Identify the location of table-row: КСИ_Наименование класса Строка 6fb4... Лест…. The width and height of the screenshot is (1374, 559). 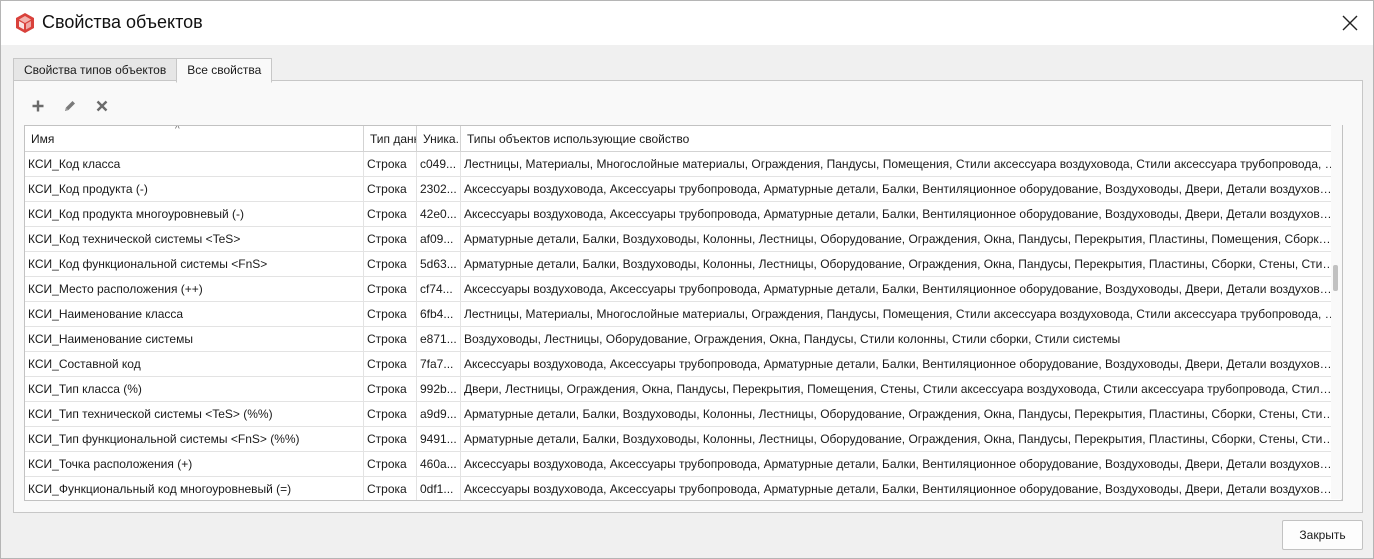
(683, 314).